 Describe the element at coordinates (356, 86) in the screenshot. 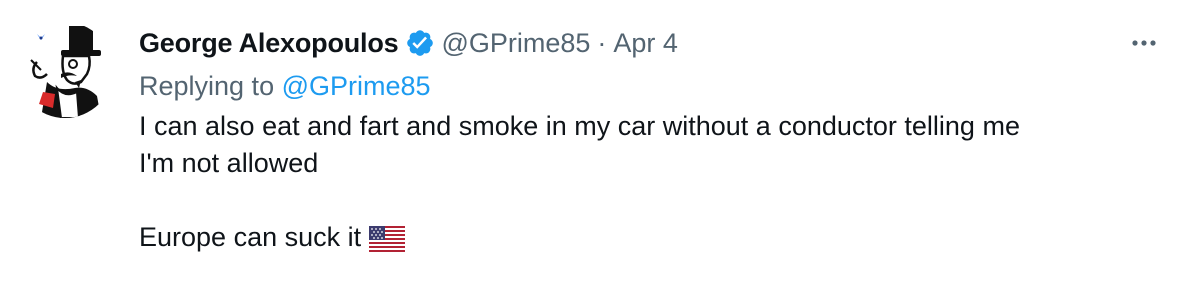

I see `replying-to-handle-link: @GPrime85` at that location.